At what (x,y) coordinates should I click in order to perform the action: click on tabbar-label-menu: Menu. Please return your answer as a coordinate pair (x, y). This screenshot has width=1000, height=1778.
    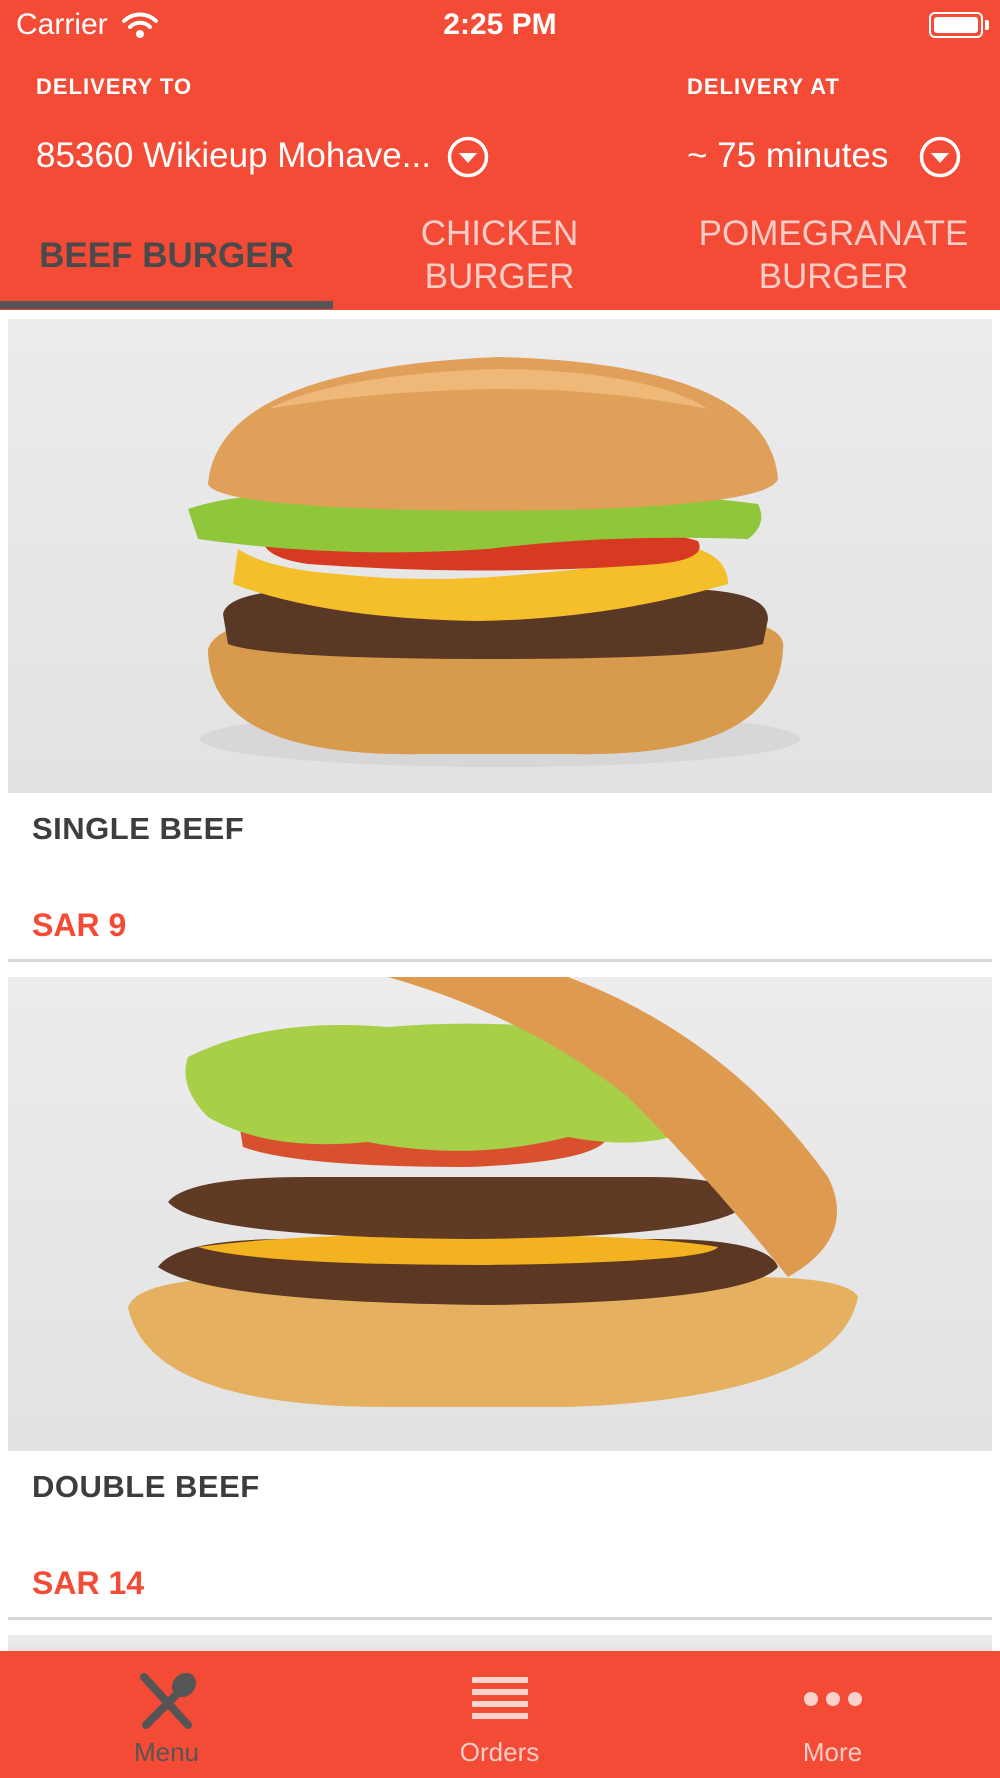
    Looking at the image, I should click on (166, 1752).